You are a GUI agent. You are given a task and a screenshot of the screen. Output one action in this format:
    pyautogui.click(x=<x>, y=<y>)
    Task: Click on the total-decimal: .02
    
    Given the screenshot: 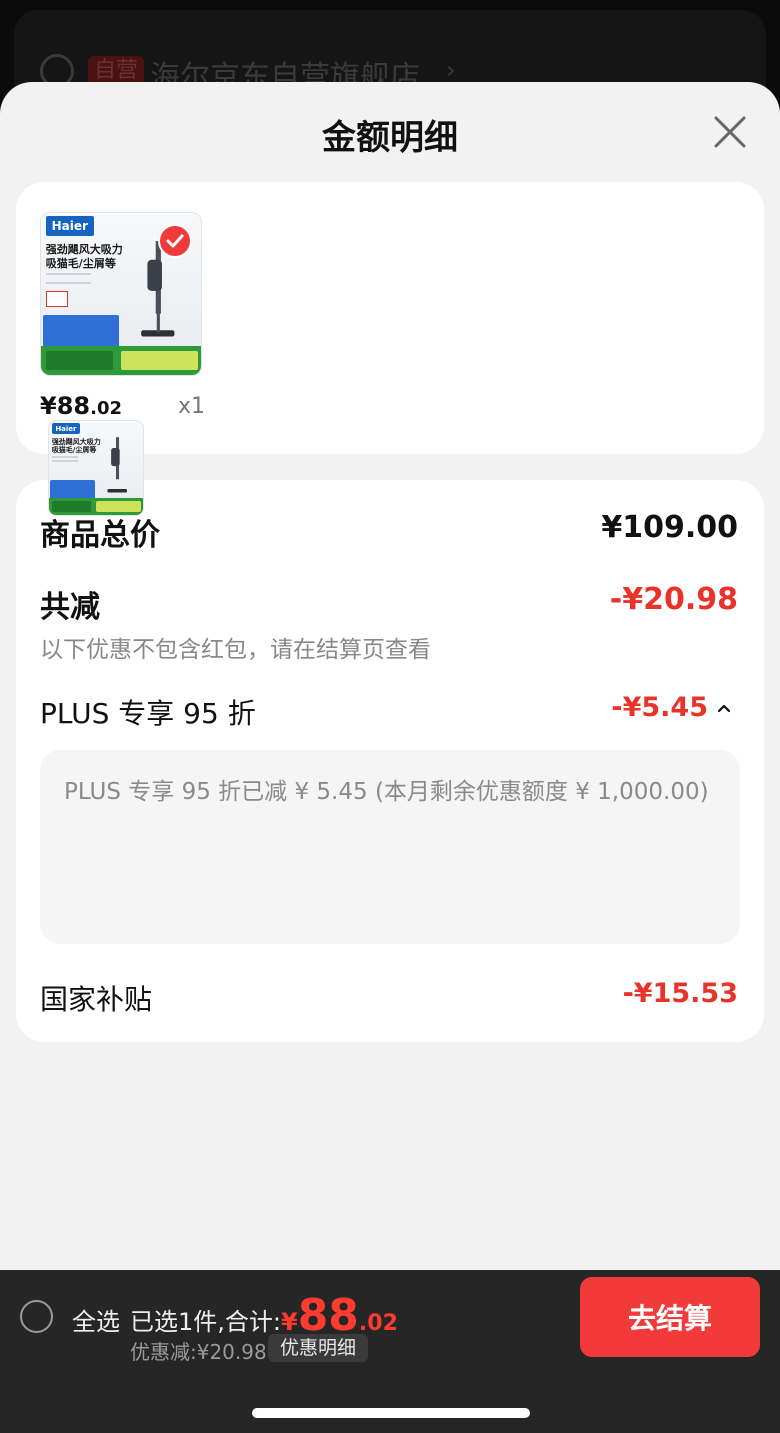 What is the action you would take?
    pyautogui.click(x=378, y=1323)
    